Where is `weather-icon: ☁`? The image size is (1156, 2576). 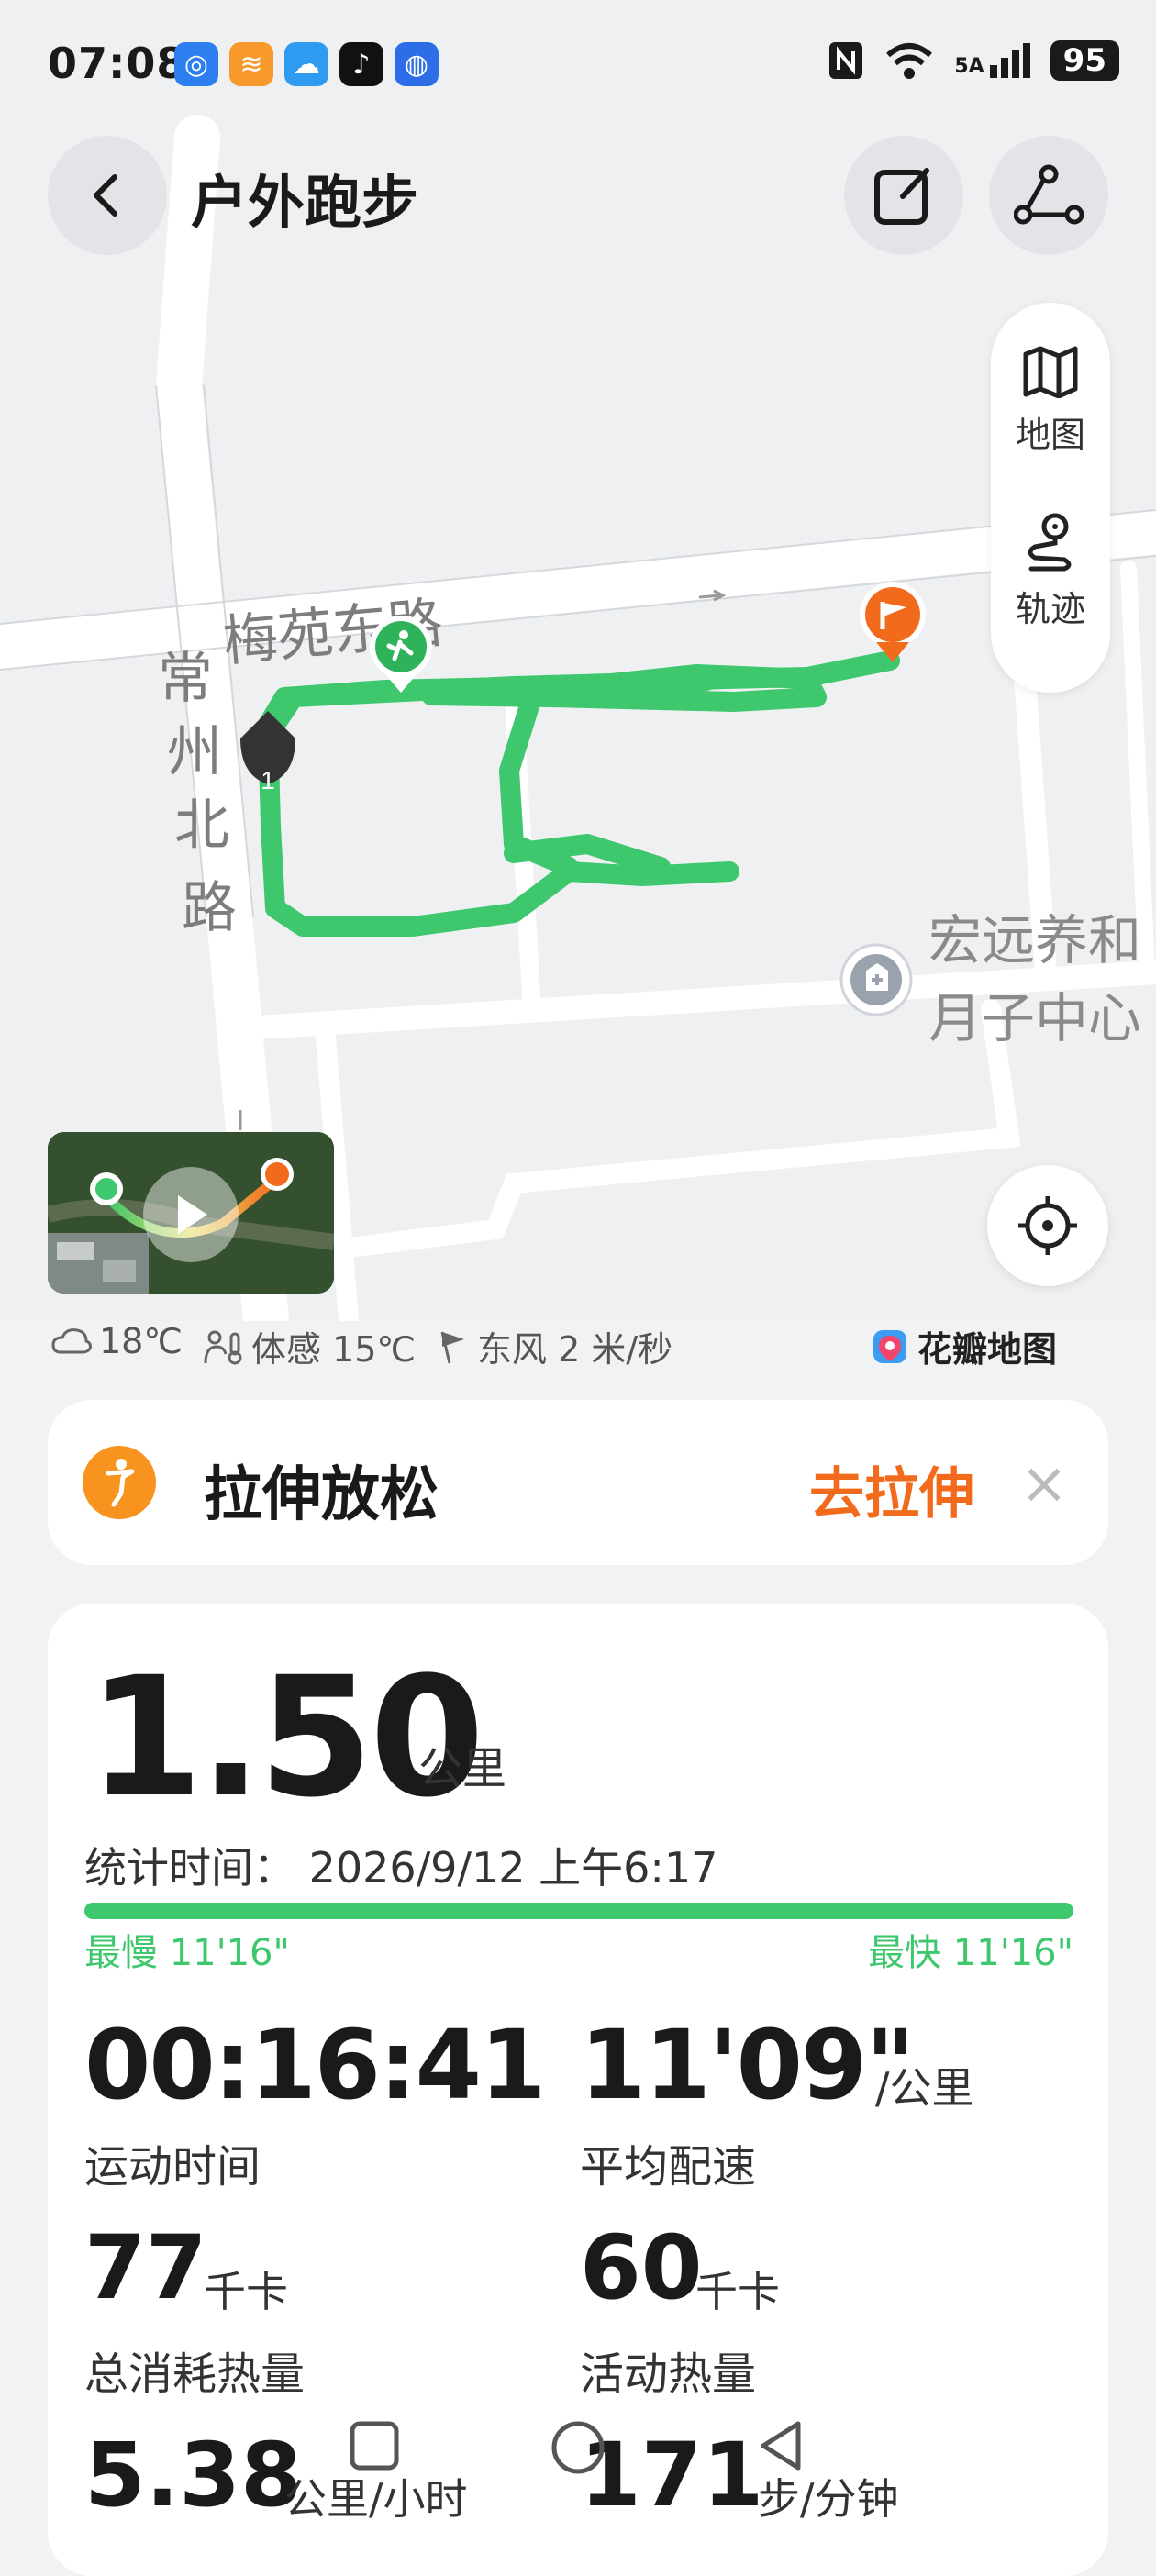 weather-icon: ☁ is located at coordinates (306, 64).